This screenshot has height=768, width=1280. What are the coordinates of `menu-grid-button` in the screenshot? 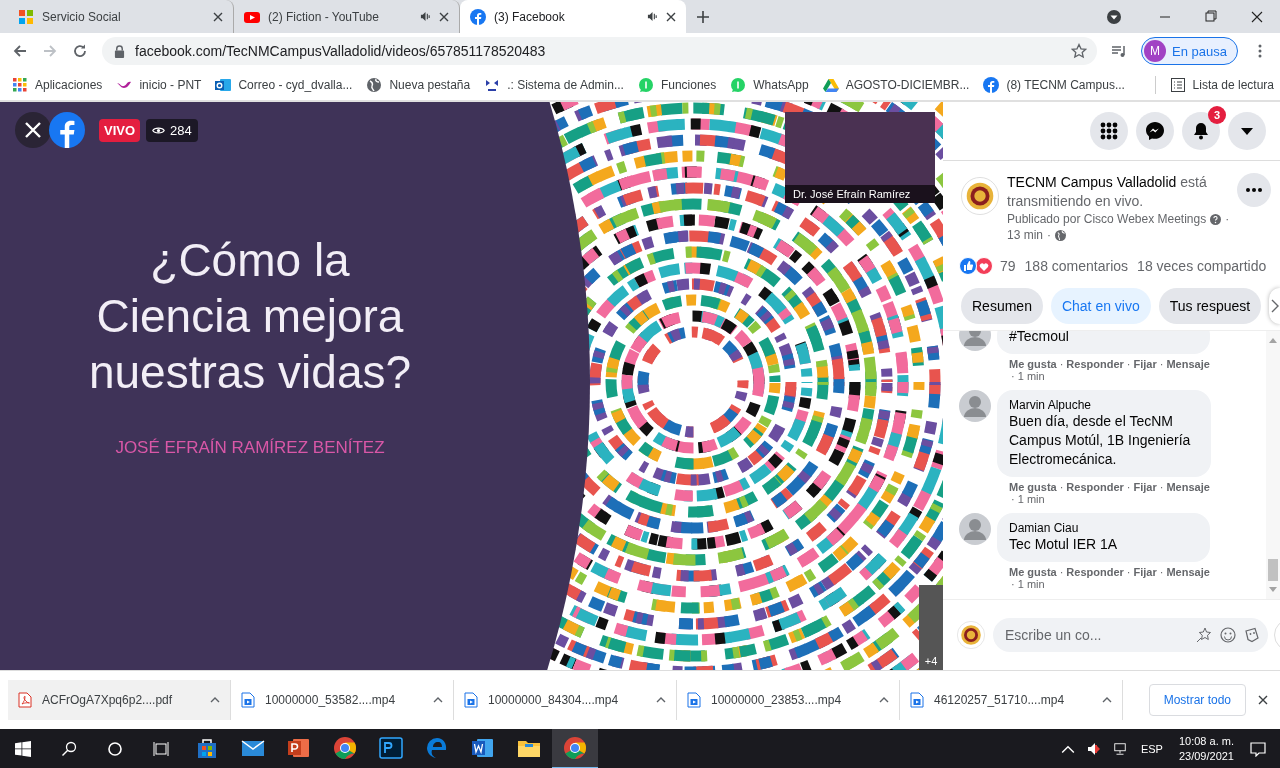 It's located at (1109, 131).